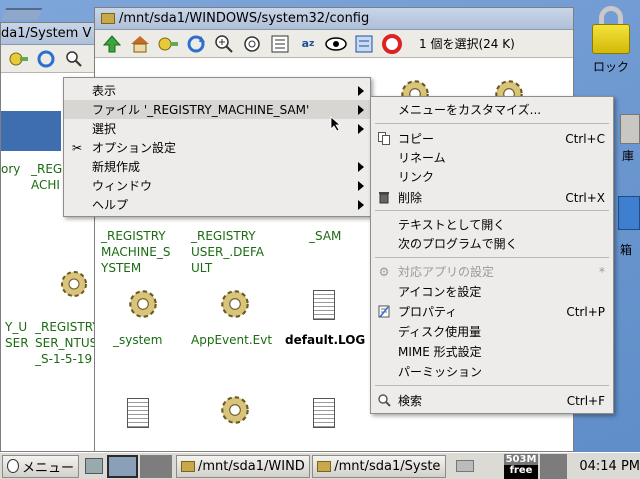 This screenshot has height=479, width=640. What do you see at coordinates (492, 351) in the screenshot?
I see `menu-item-mime-type: MIME 形式設定` at bounding box center [492, 351].